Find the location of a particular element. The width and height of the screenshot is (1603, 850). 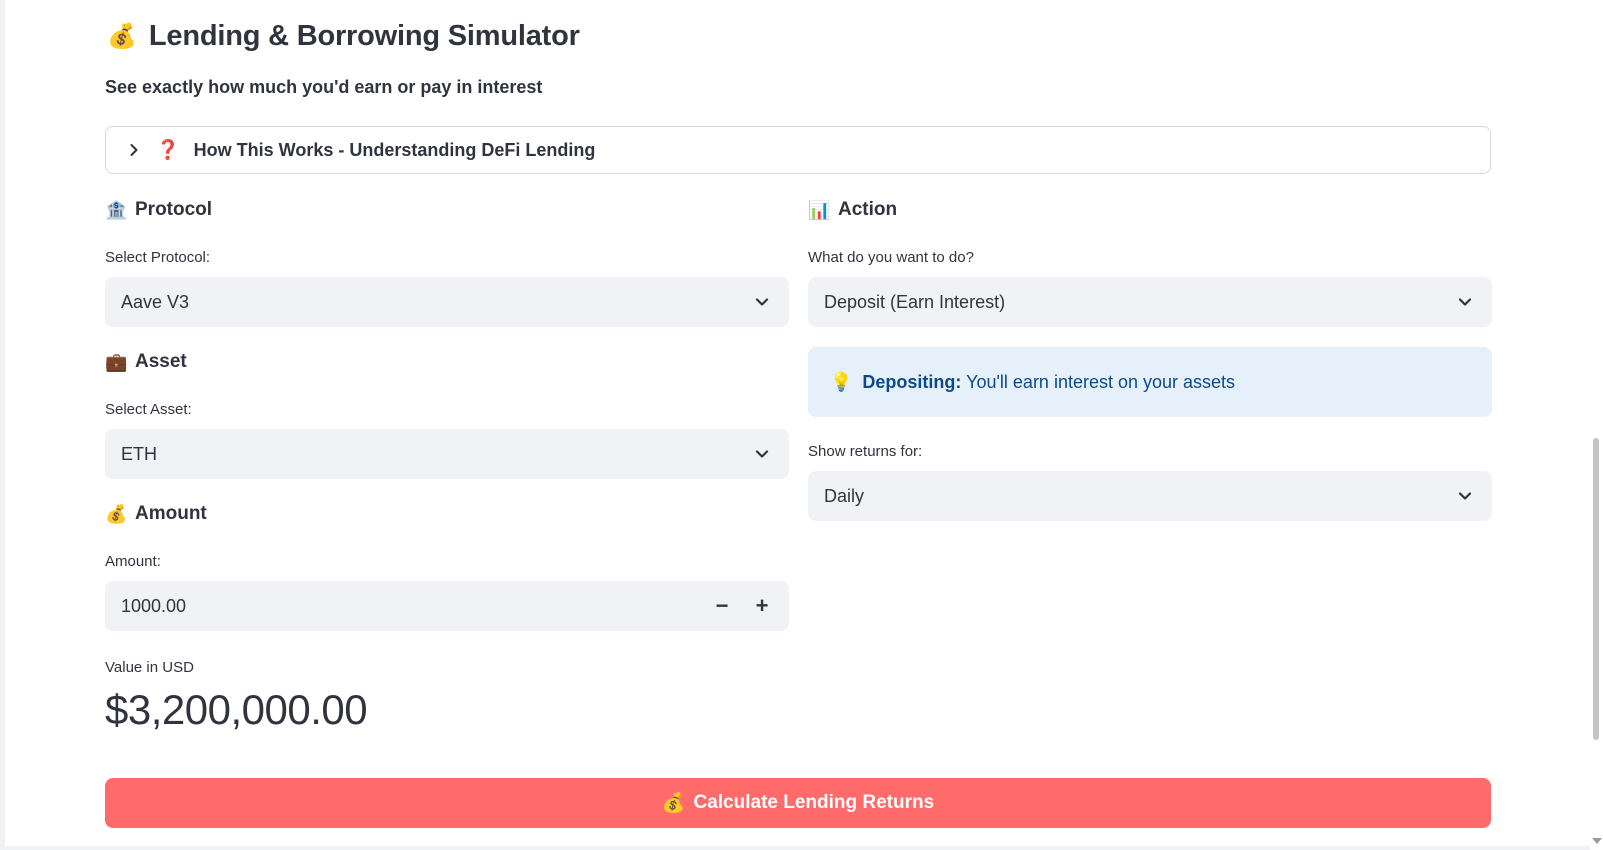

usd-value: $3,200,000.00 is located at coordinates (236, 709).